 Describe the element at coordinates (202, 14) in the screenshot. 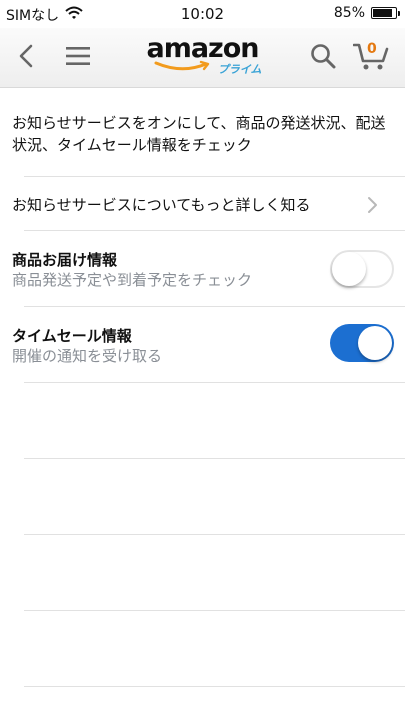

I see `status-bar: SIMなし 10:02 85%` at that location.